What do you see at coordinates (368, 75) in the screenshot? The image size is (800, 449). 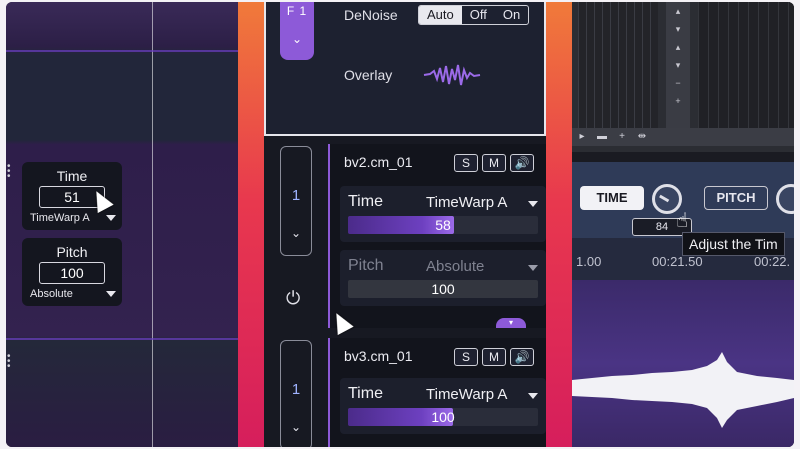 I see `overlay-label: Overlay` at bounding box center [368, 75].